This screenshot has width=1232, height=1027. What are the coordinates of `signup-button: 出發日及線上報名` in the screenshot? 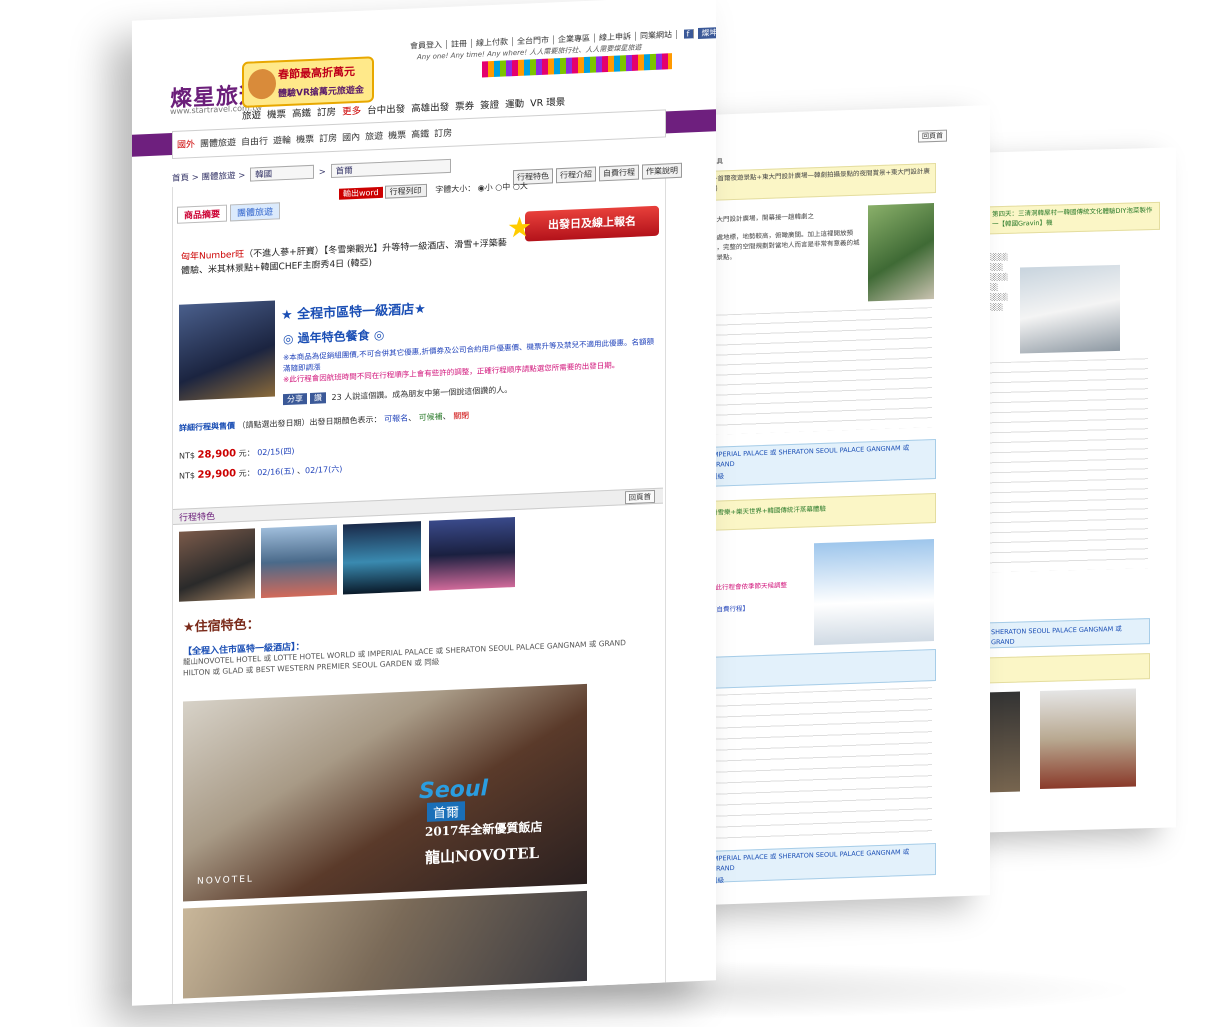 It's located at (592, 223).